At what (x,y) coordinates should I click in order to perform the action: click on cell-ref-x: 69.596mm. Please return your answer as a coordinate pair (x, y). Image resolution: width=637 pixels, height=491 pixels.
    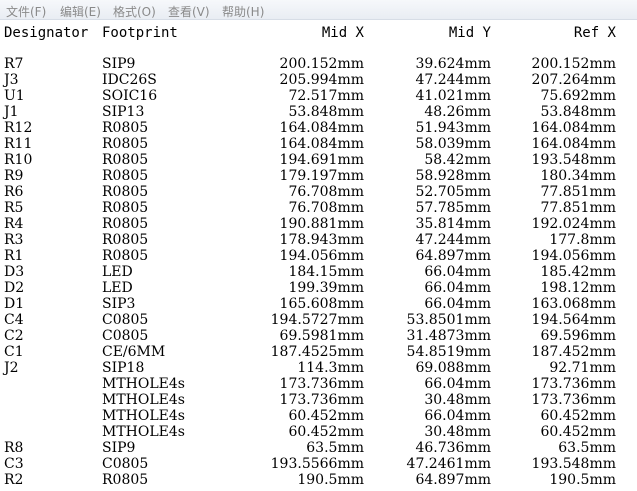
    Looking at the image, I should click on (578, 336).